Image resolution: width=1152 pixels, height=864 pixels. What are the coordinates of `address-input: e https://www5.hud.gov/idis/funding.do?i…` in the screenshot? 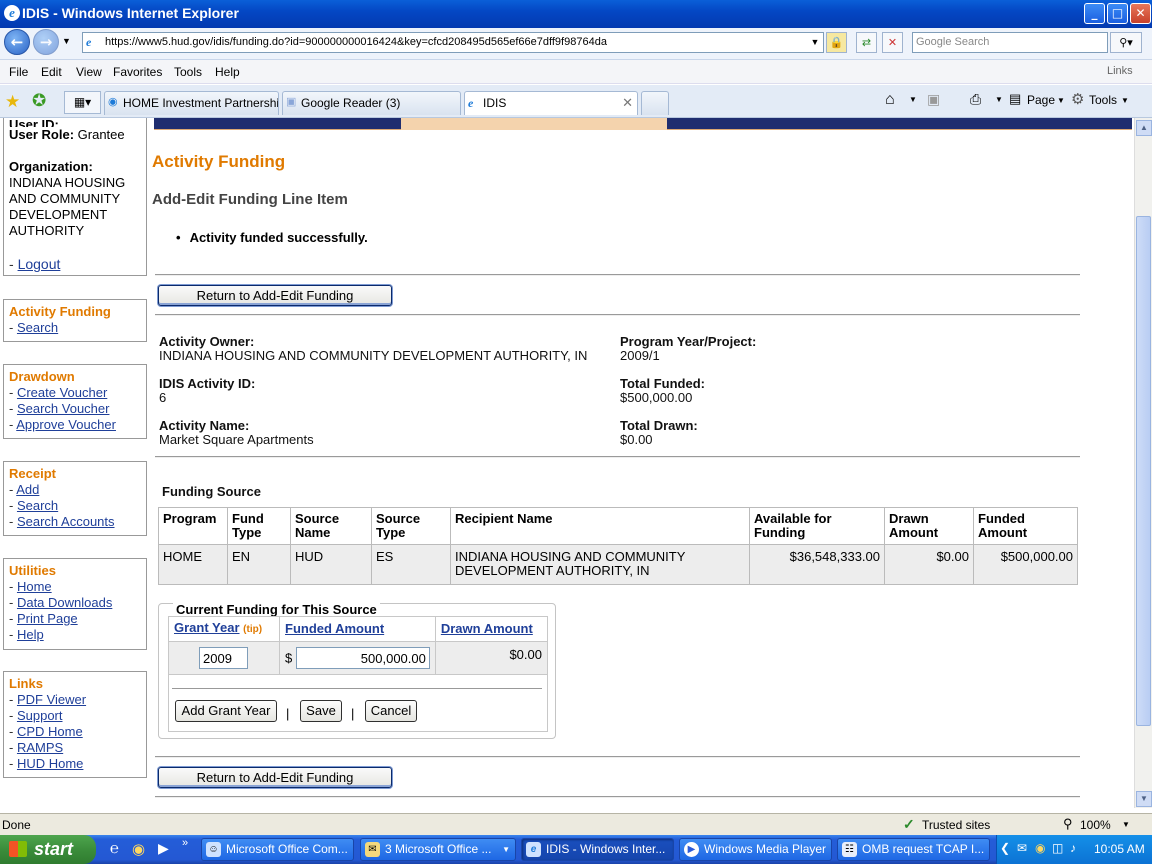 It's located at (453, 42).